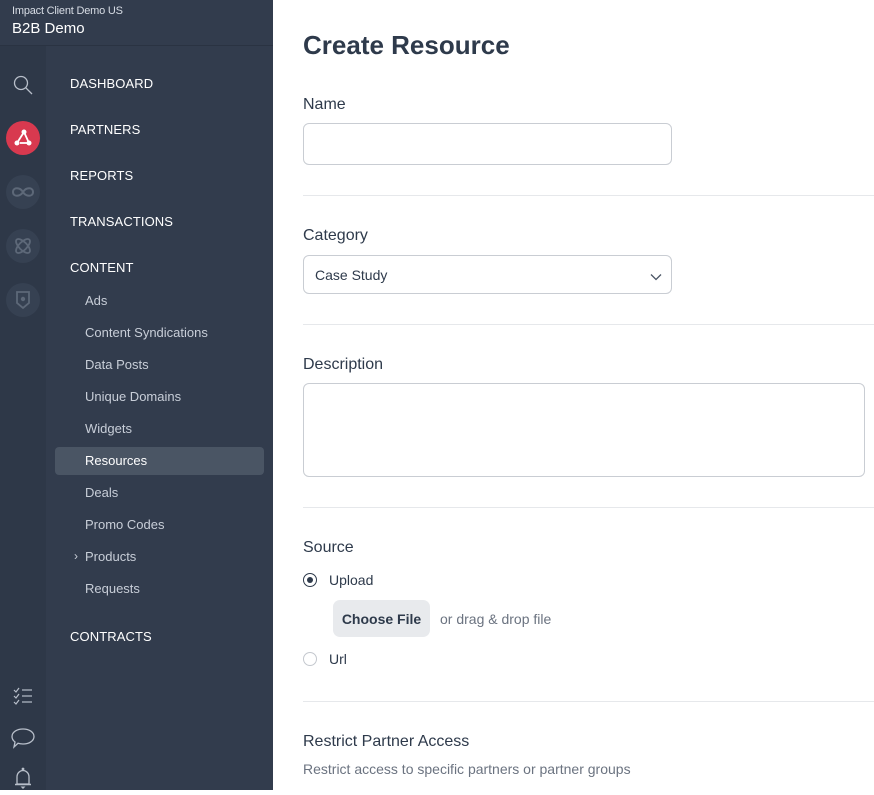  What do you see at coordinates (406, 45) in the screenshot?
I see `page-title: Create Resource` at bounding box center [406, 45].